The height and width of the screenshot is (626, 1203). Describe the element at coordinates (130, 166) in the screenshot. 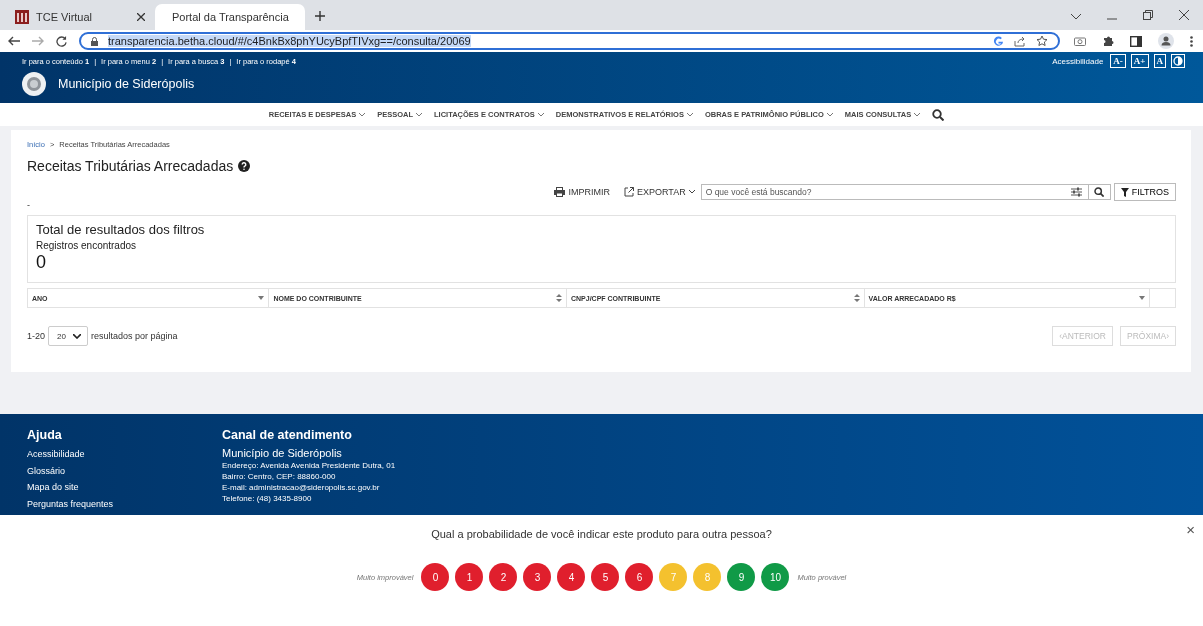

I see `page-title: Receitas Tributárias Arrecadadas` at that location.